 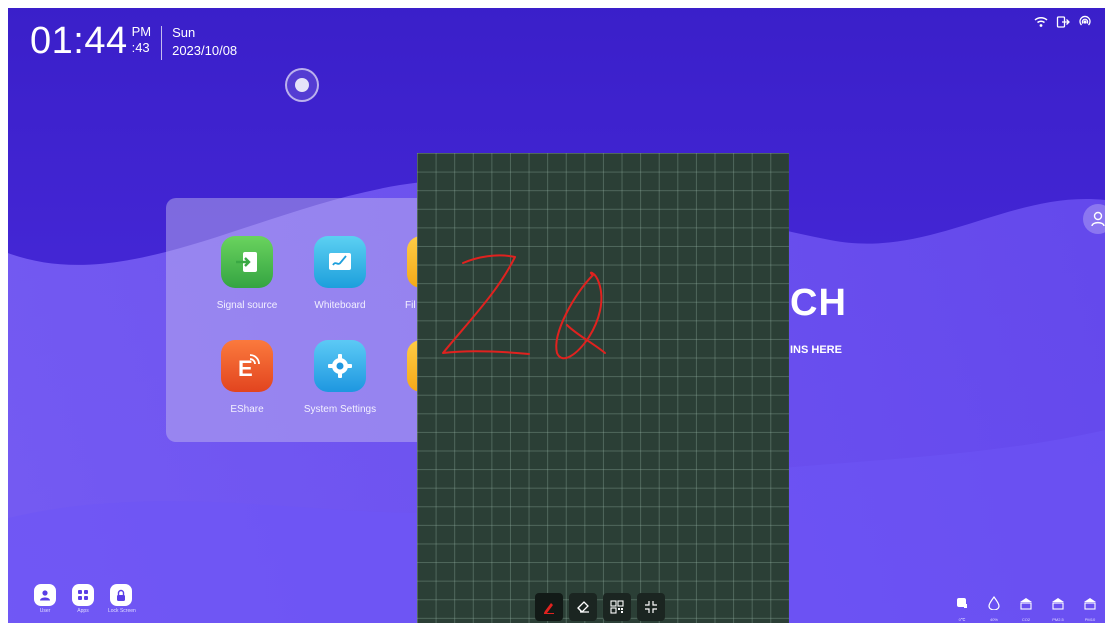 What do you see at coordinates (962, 609) in the screenshot?
I see `tray-temperature: 0℃` at bounding box center [962, 609].